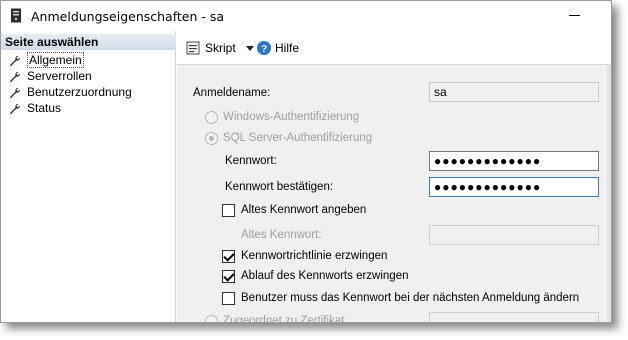 The height and width of the screenshot is (340, 628). I want to click on enforce-policy-label: Kennwortrichtlinie erzwingen, so click(314, 256).